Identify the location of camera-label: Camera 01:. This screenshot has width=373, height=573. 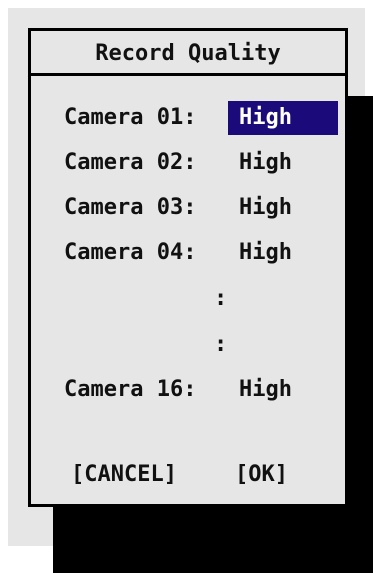
(130, 117).